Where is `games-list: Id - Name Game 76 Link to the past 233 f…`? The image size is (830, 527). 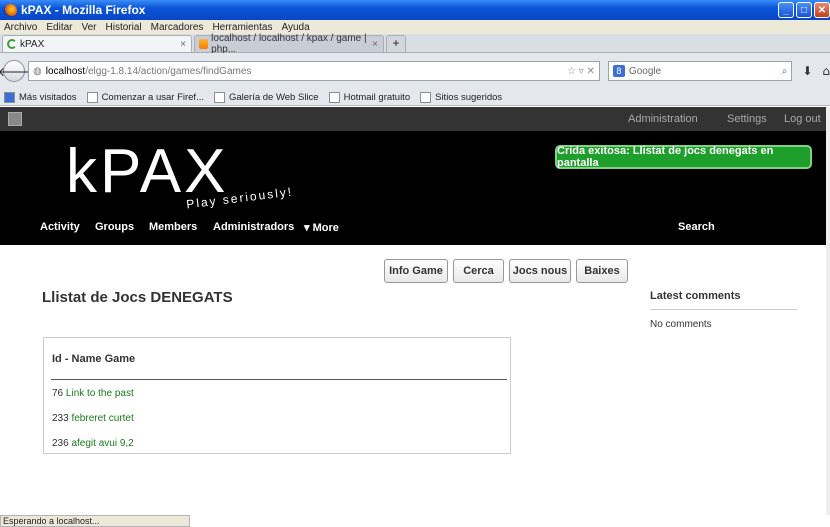 games-list: Id - Name Game 76 Link to the past 233 f… is located at coordinates (277, 395).